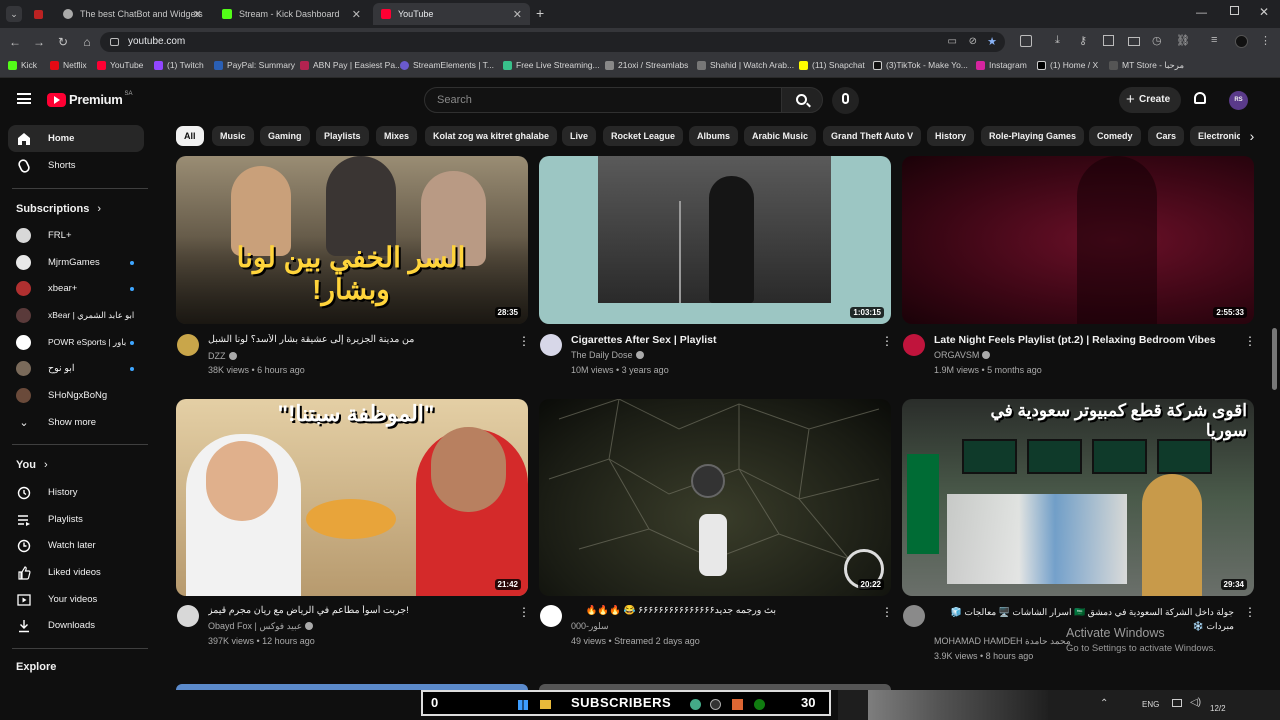  What do you see at coordinates (32, 465) in the screenshot?
I see `you-heading: You ›` at bounding box center [32, 465].